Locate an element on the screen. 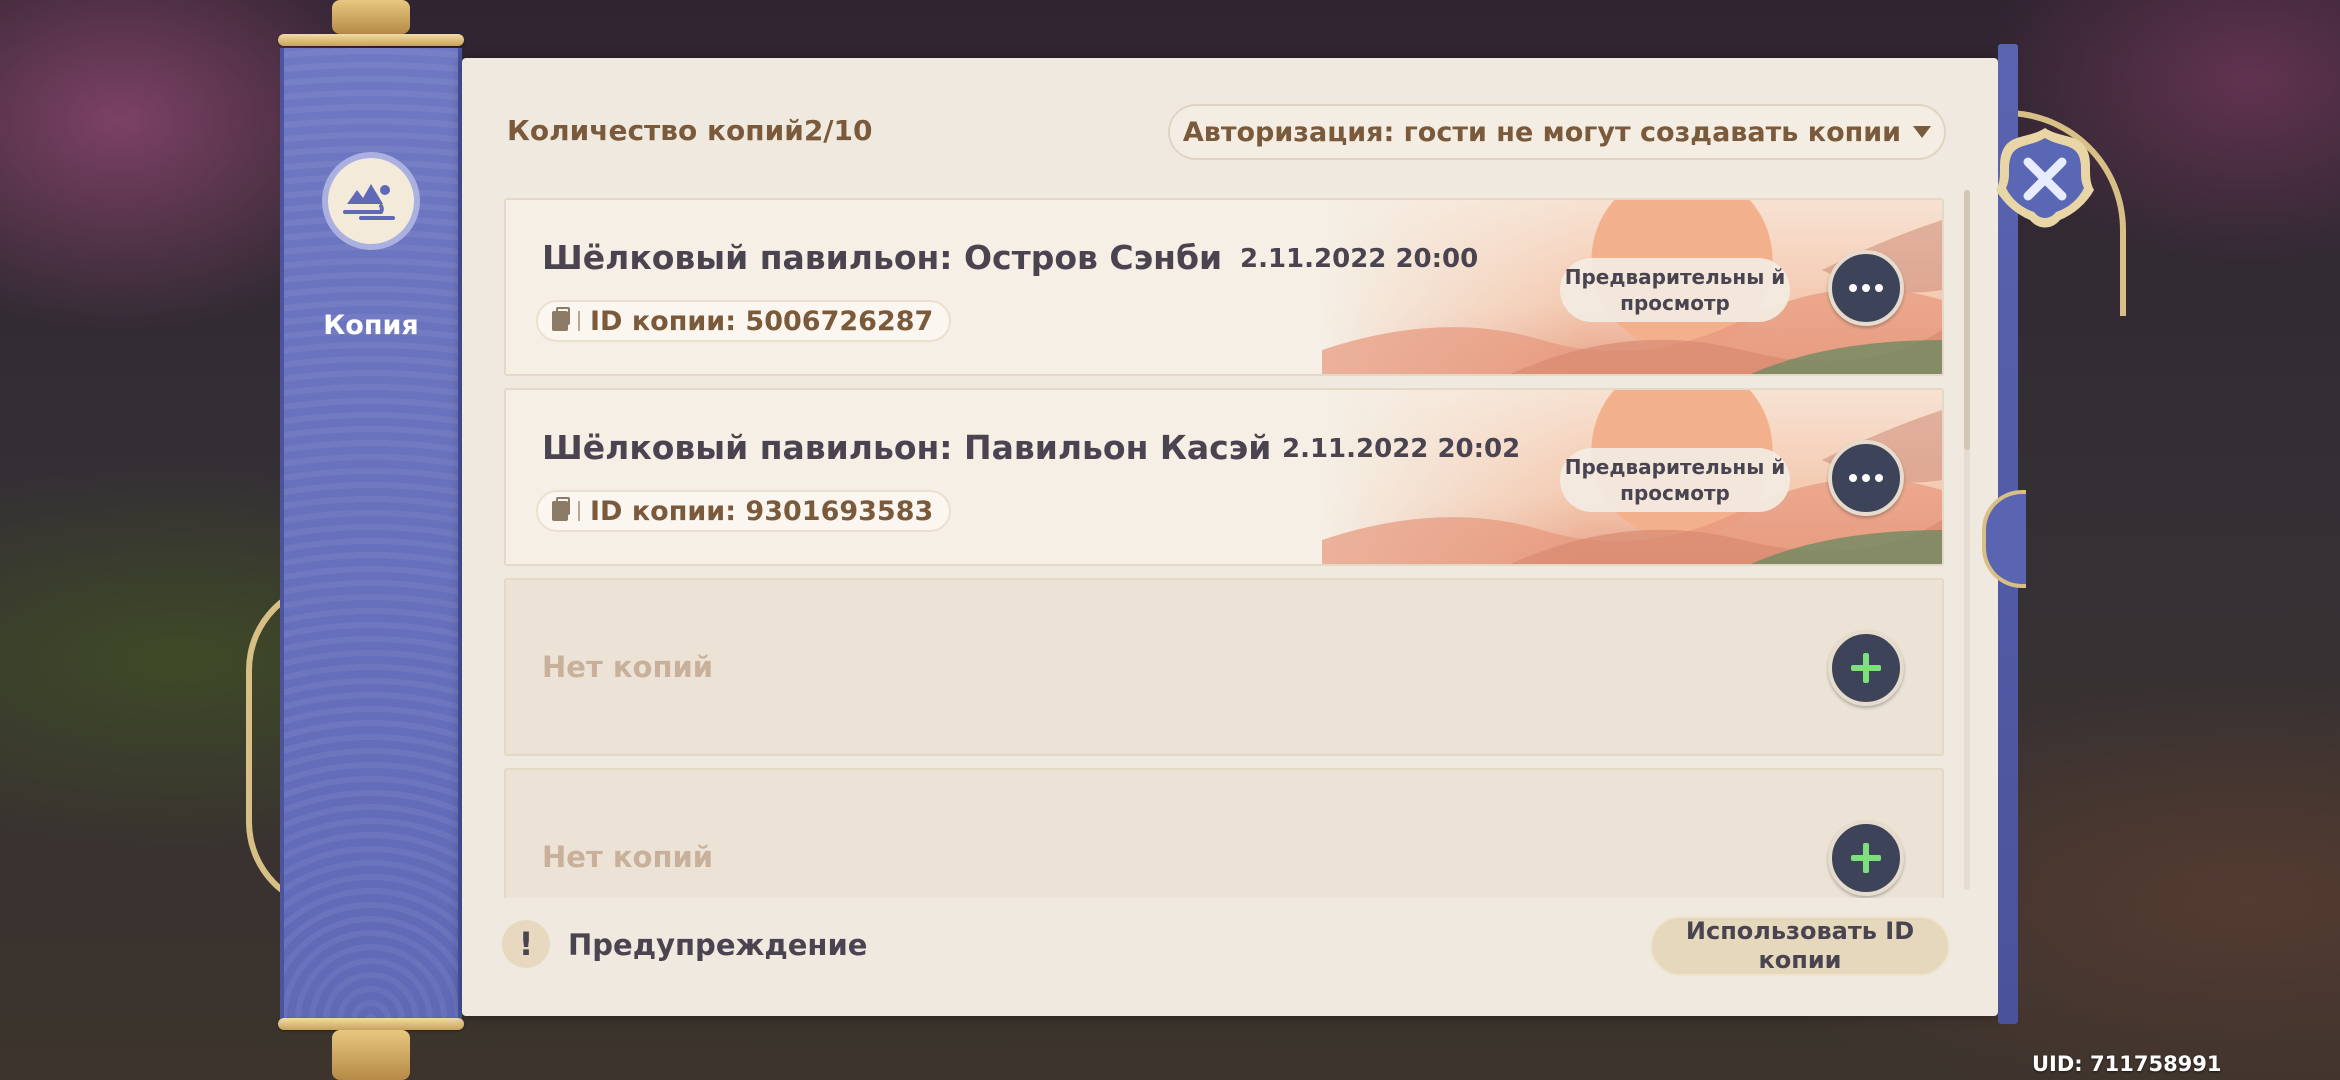 This screenshot has width=2340, height=1080. warning-icon: ! is located at coordinates (526, 944).